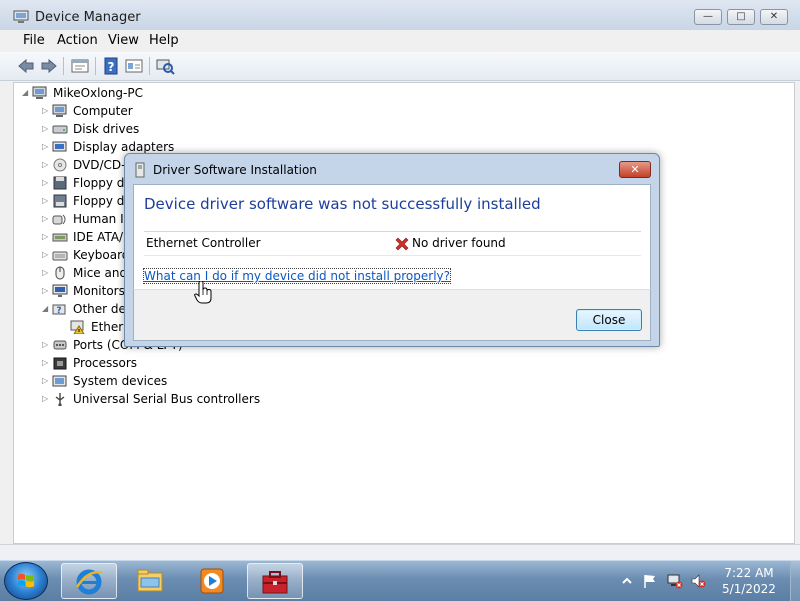 This screenshot has width=800, height=601. What do you see at coordinates (650, 581) in the screenshot?
I see `action-center-flag-icon` at bounding box center [650, 581].